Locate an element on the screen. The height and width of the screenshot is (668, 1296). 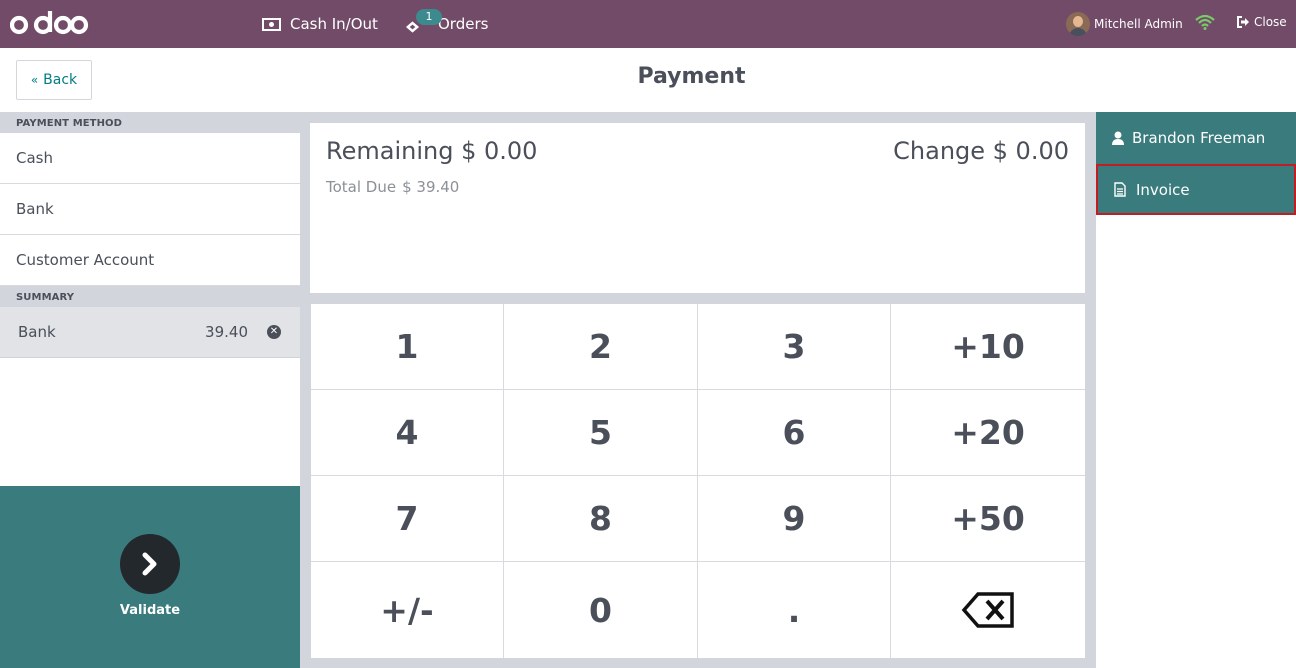
invoice-label: Invoice is located at coordinates (1163, 189).